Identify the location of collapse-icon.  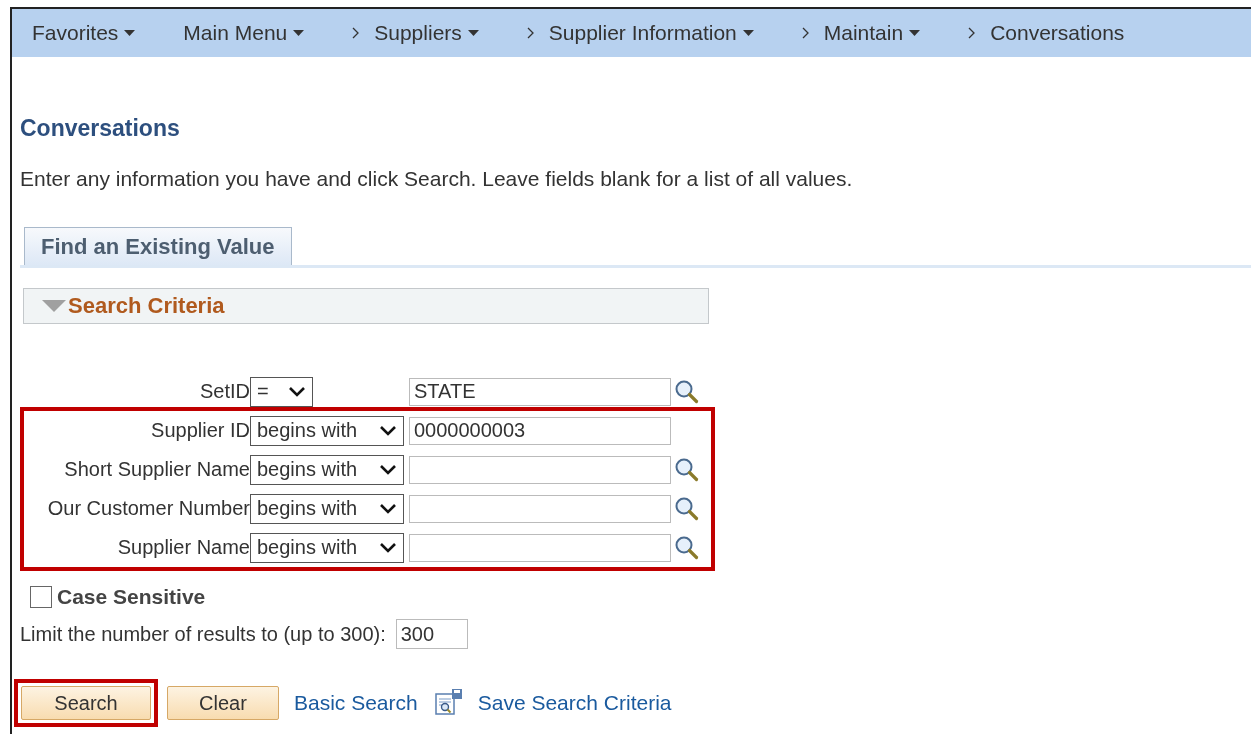
(54, 306).